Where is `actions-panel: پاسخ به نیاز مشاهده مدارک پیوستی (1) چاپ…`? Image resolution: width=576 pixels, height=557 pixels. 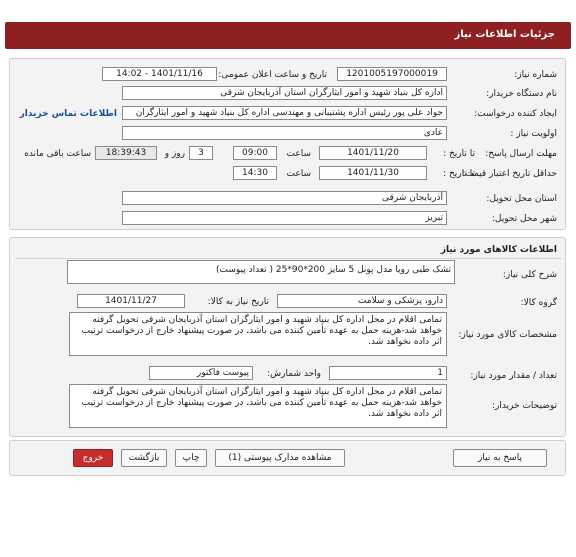
actions-panel: پاسخ به نیاز مشاهده مدارک پیوستی (1) چاپ… is located at coordinates (287, 458).